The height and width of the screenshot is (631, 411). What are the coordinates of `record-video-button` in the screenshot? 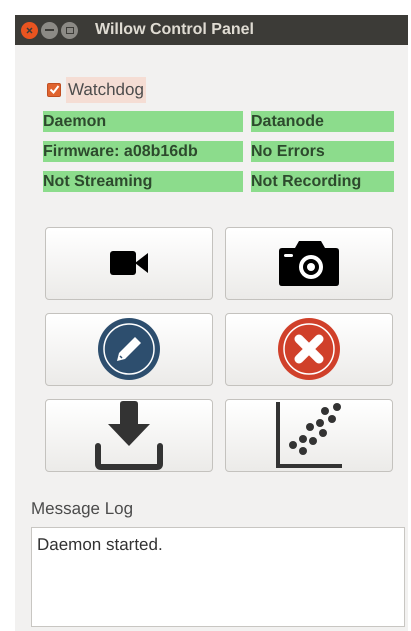 It's located at (129, 263).